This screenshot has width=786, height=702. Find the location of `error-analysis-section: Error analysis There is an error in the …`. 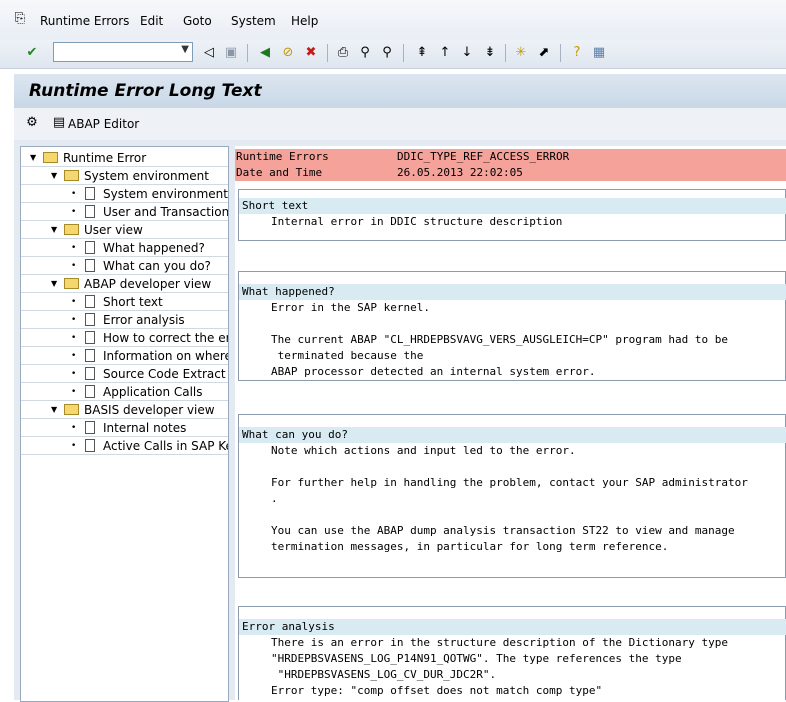

error-analysis-section: Error analysis There is an error in the … is located at coordinates (512, 653).